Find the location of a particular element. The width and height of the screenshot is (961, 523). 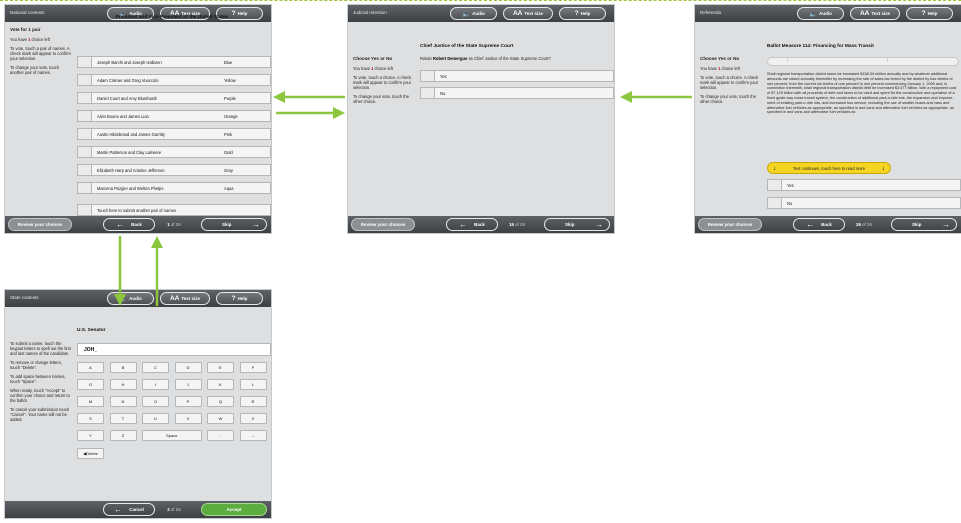

arrow-head-down is located at coordinates (120, 300).